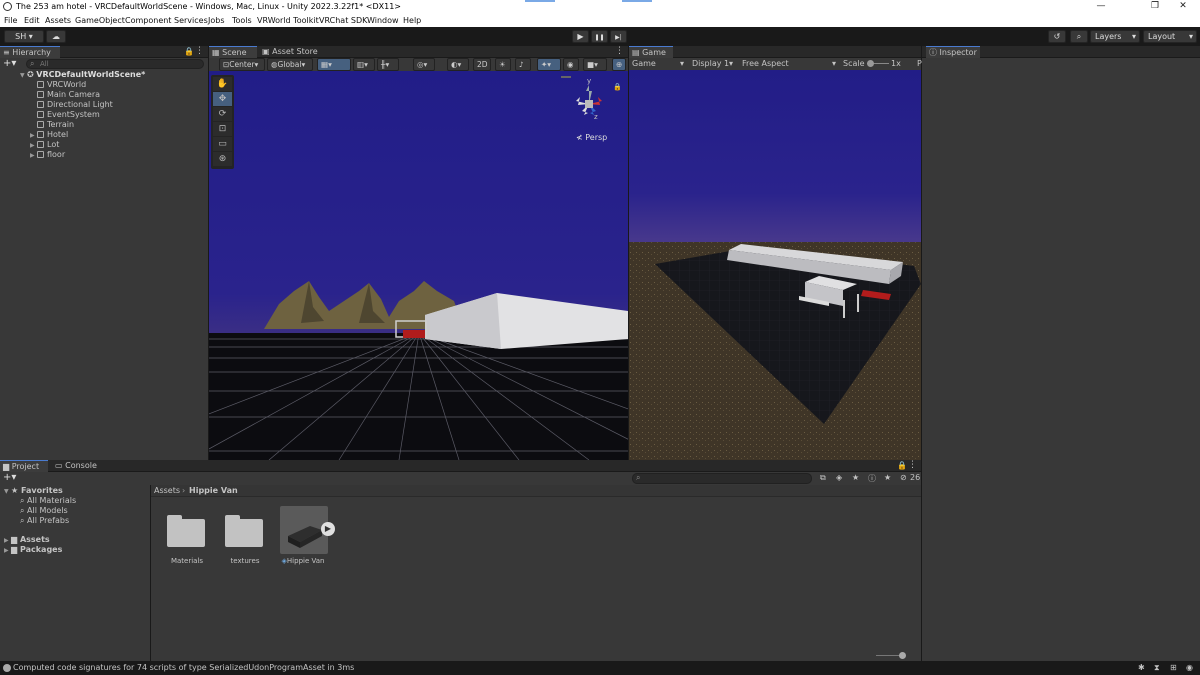 The image size is (1200, 675). What do you see at coordinates (1057, 36) in the screenshot?
I see `undo-history-button: ↺` at bounding box center [1057, 36].